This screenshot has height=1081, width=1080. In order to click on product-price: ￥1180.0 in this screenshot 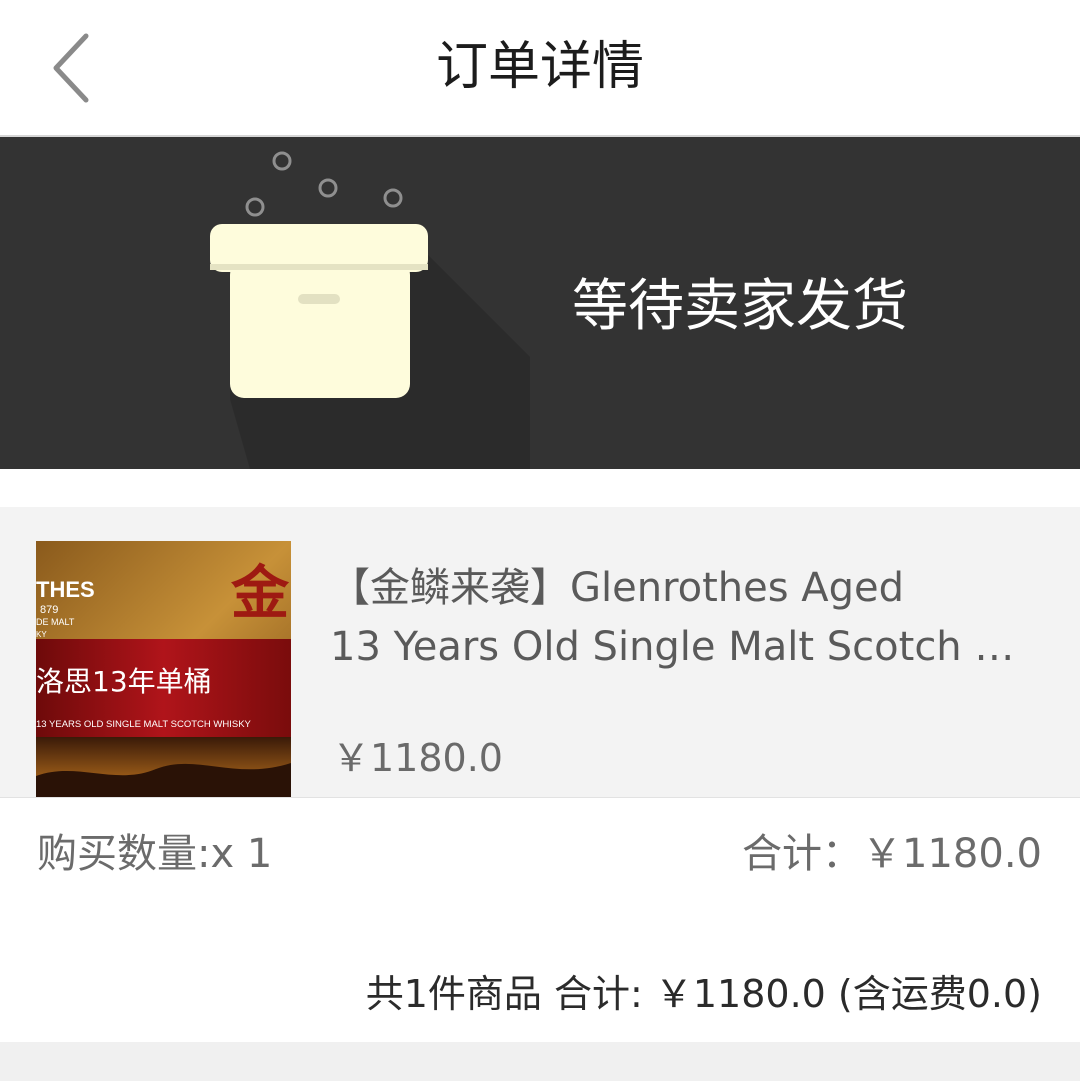, I will do `click(417, 758)`.